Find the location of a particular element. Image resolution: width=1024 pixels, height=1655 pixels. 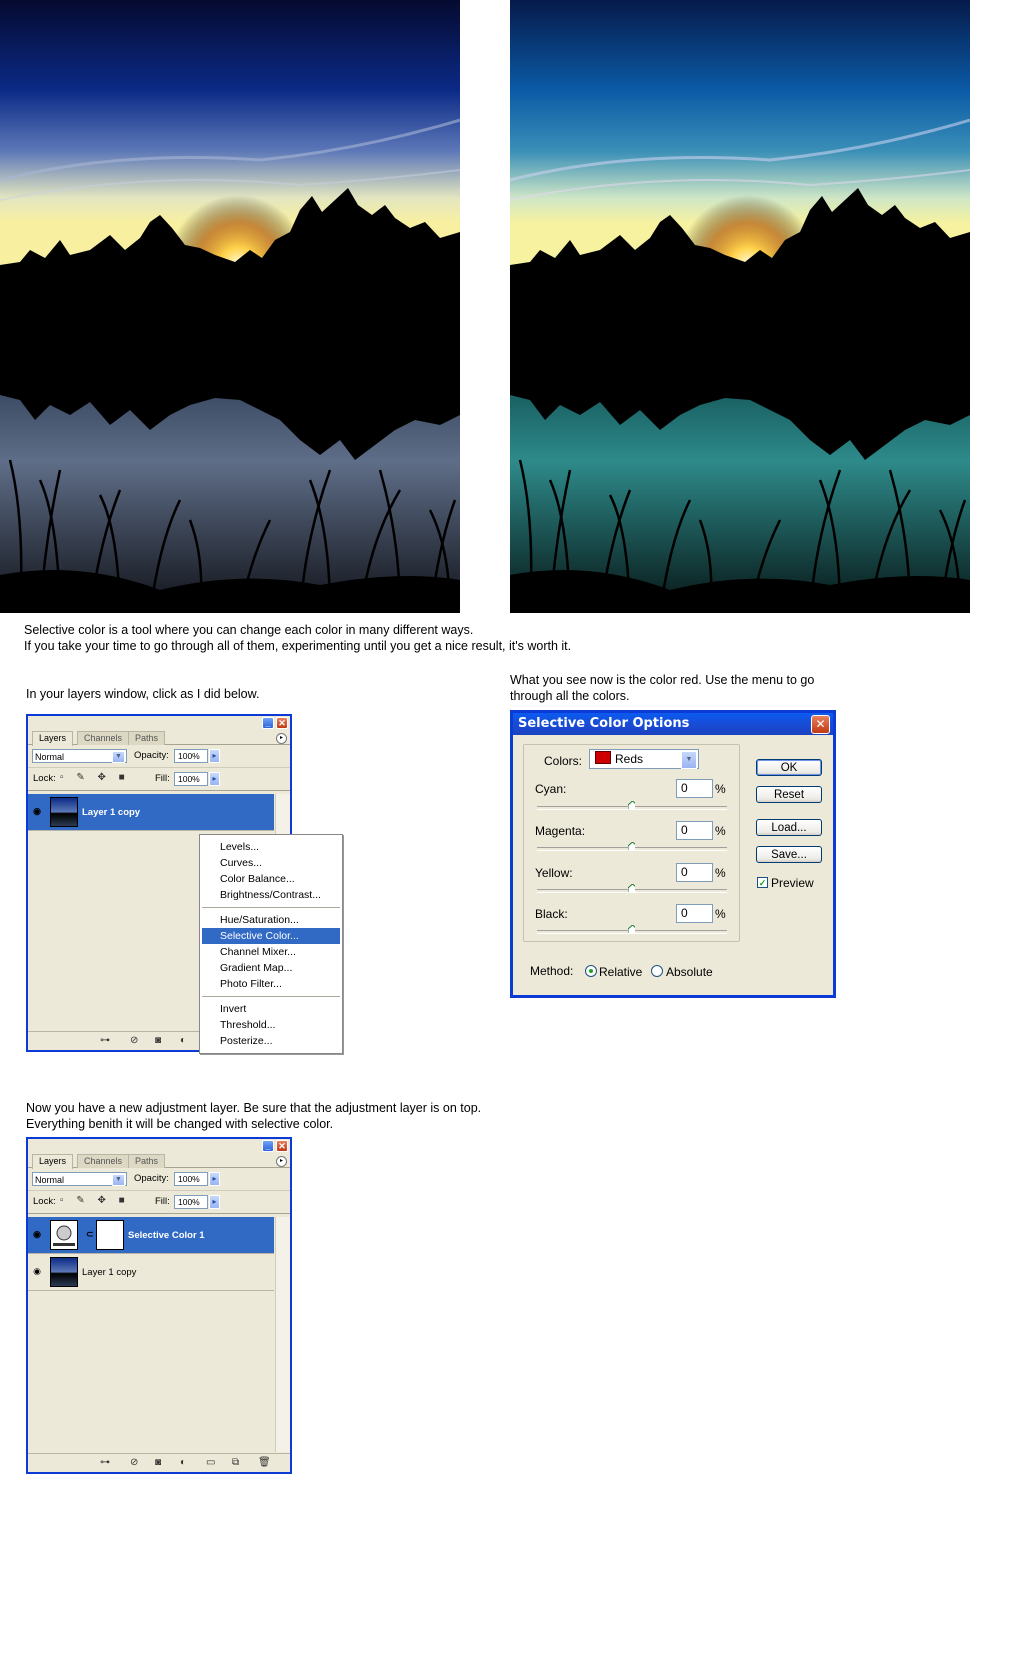

preview-checkbox: ✓ is located at coordinates (762, 882).